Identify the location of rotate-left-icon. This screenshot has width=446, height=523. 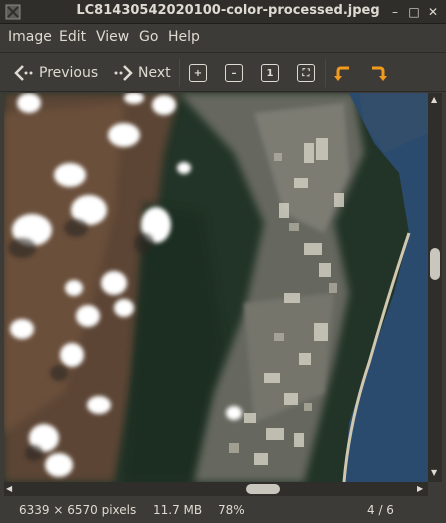
(341, 73).